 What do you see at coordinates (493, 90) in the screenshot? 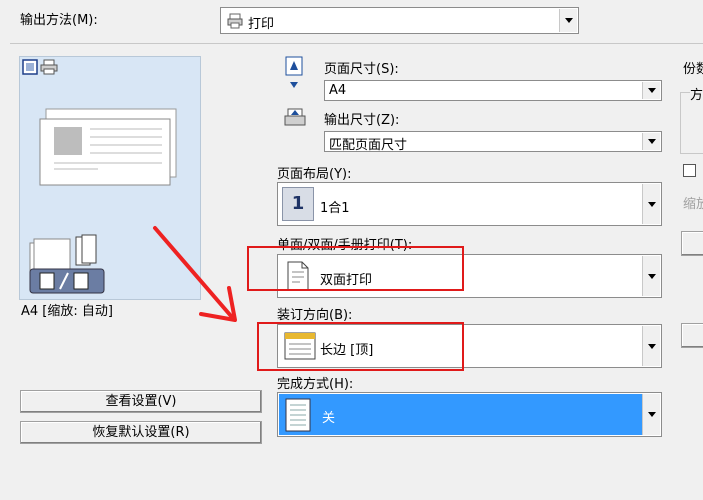
I see `page-size-select: A4` at bounding box center [493, 90].